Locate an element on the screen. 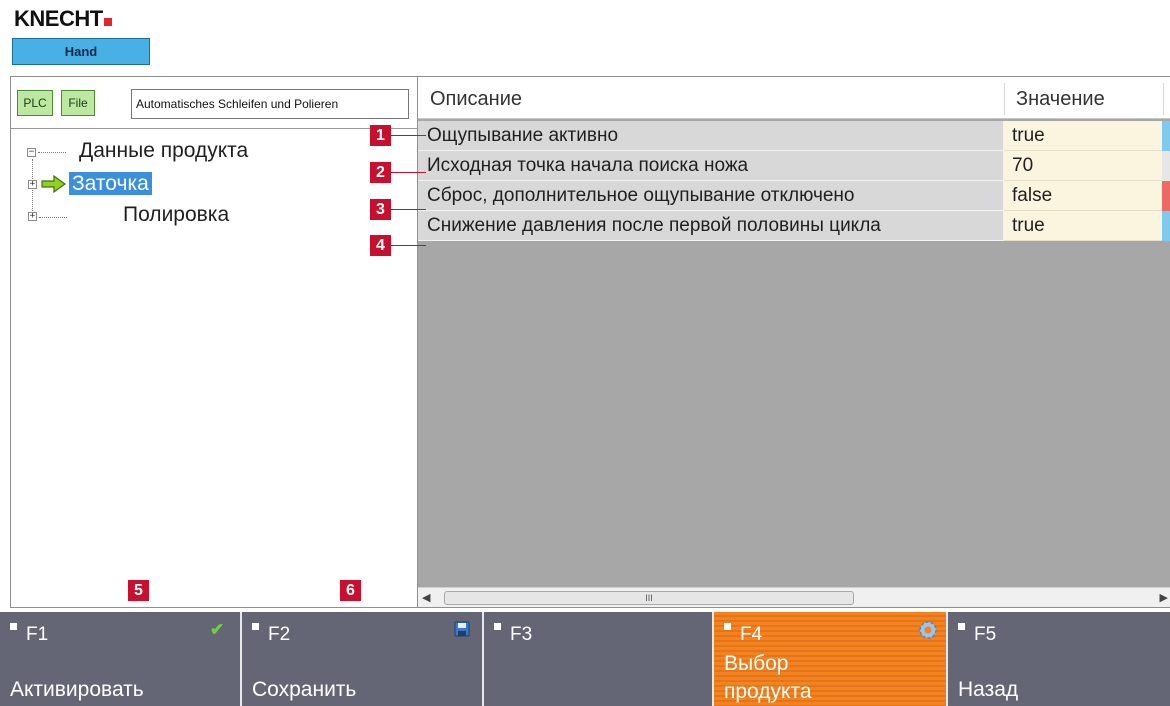 Image resolution: width=1170 pixels, height=706 pixels. row-value: false is located at coordinates (1083, 196).